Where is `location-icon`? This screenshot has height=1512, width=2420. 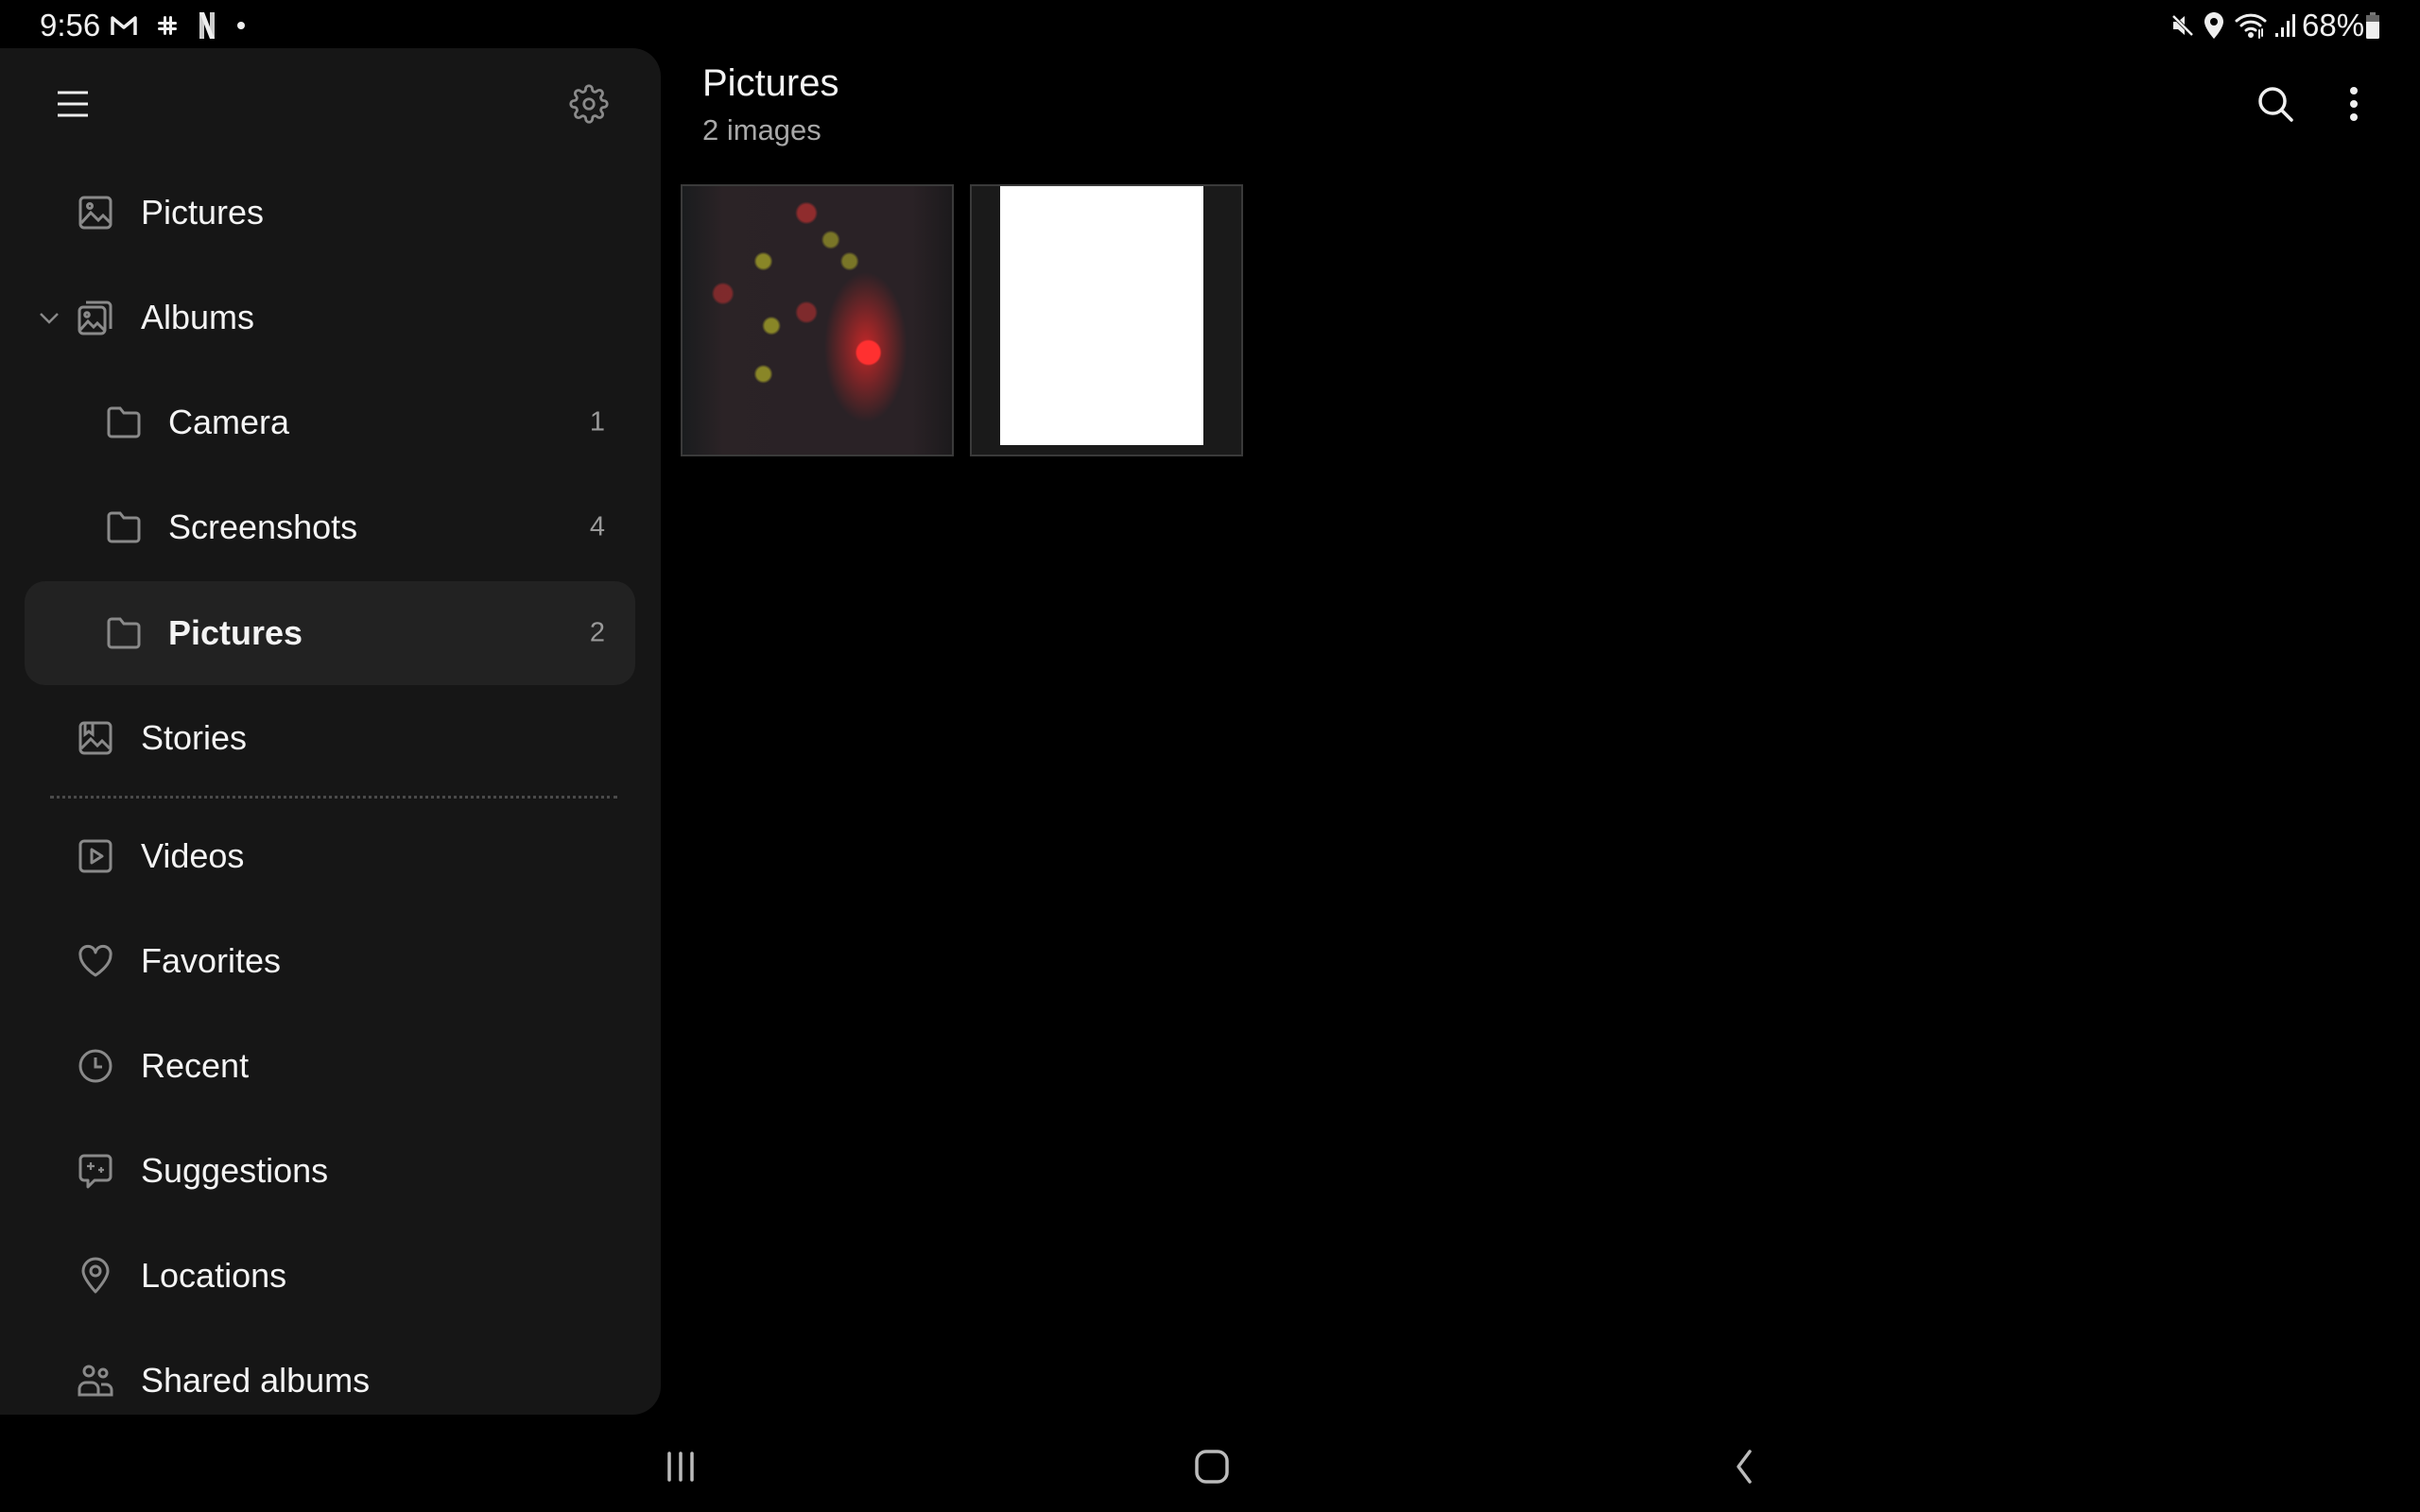 location-icon is located at coordinates (2214, 25).